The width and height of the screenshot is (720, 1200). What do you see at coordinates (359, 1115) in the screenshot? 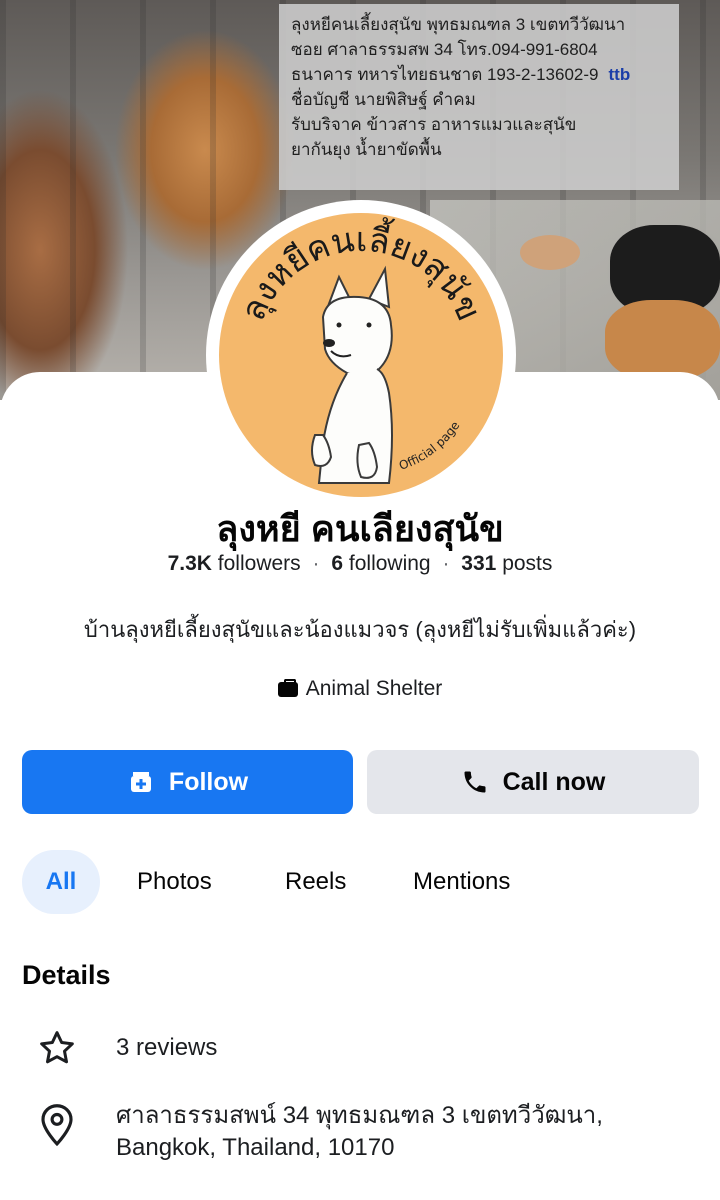
I see `address-line-1: ศาลาธรรมสพน์ 34 พุทธมณฑล 3 เขตทวีวัฒนา,` at bounding box center [359, 1115].